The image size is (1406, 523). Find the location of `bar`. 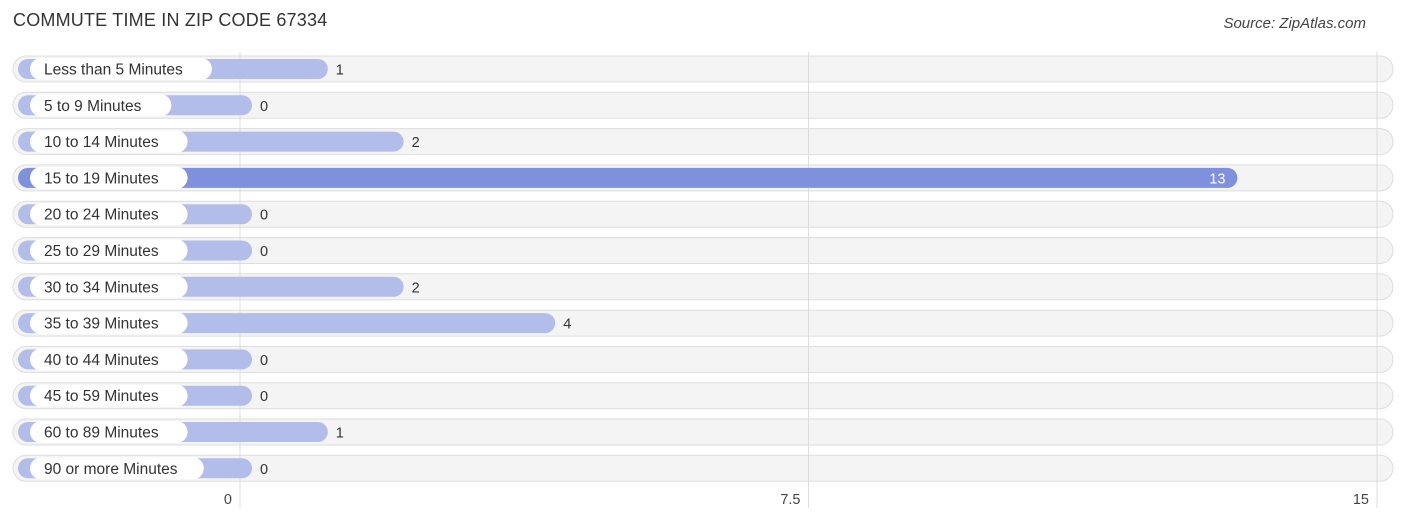

bar is located at coordinates (628, 177).